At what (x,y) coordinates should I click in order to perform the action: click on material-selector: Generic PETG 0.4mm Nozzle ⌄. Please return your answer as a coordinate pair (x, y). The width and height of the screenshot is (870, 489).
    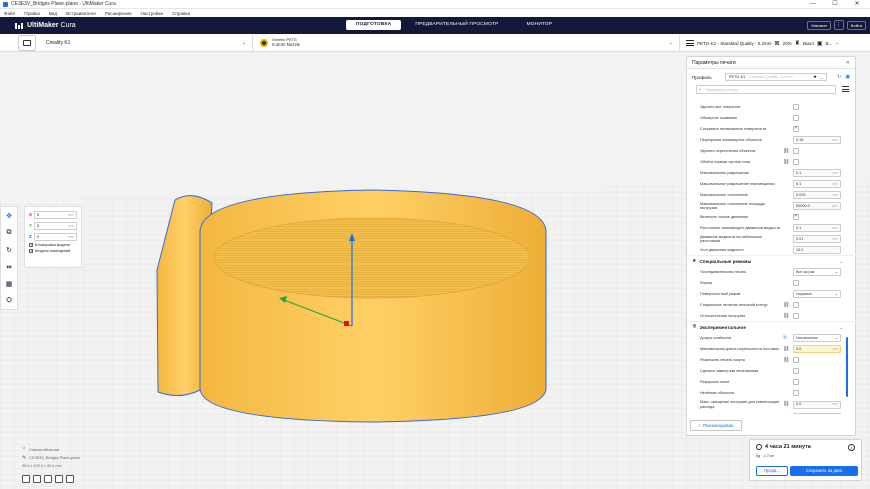
    Looking at the image, I should click on (467, 43).